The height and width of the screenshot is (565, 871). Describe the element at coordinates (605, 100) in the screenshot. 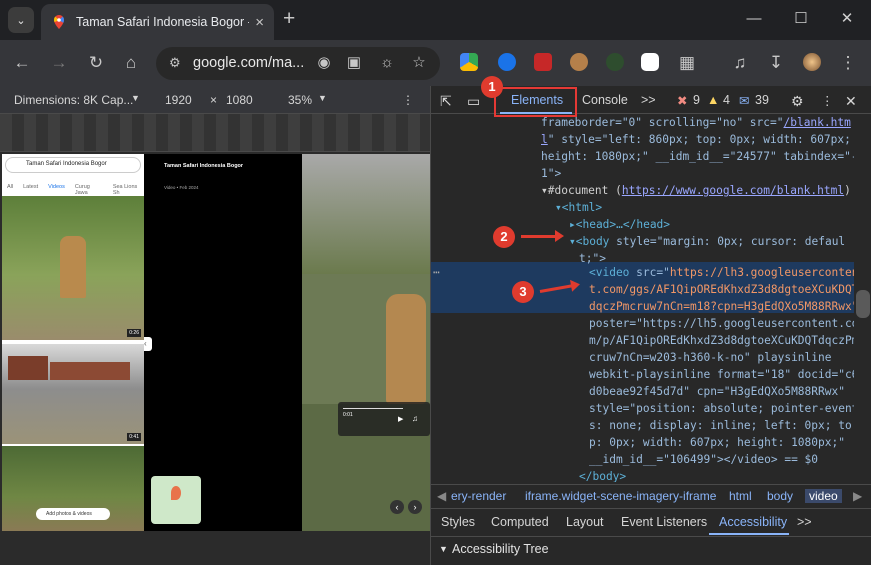

I see `tab-console: Console` at that location.